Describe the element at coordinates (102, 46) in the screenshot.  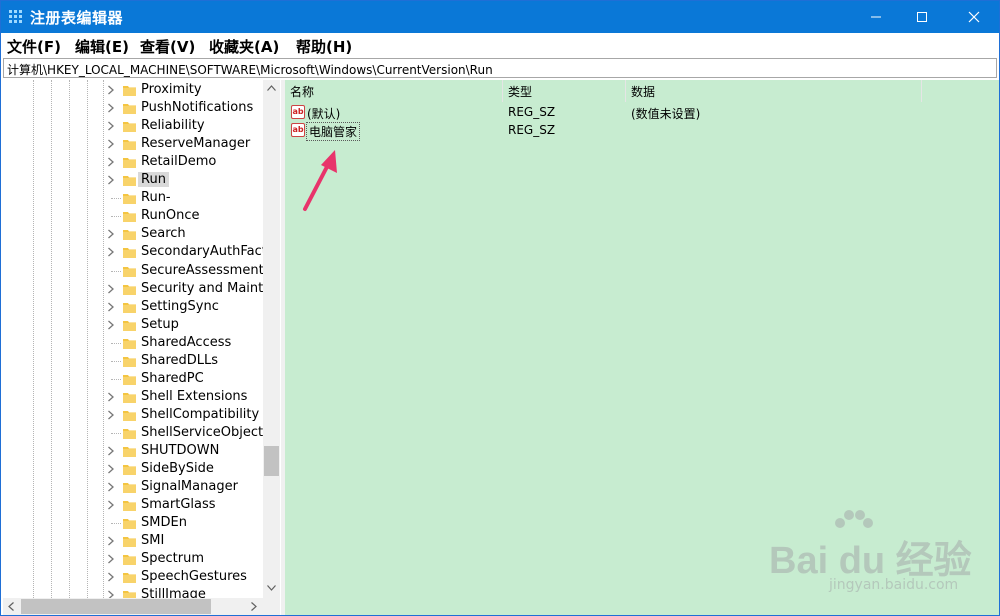
I see `menu-edit: 编辑(E)` at that location.